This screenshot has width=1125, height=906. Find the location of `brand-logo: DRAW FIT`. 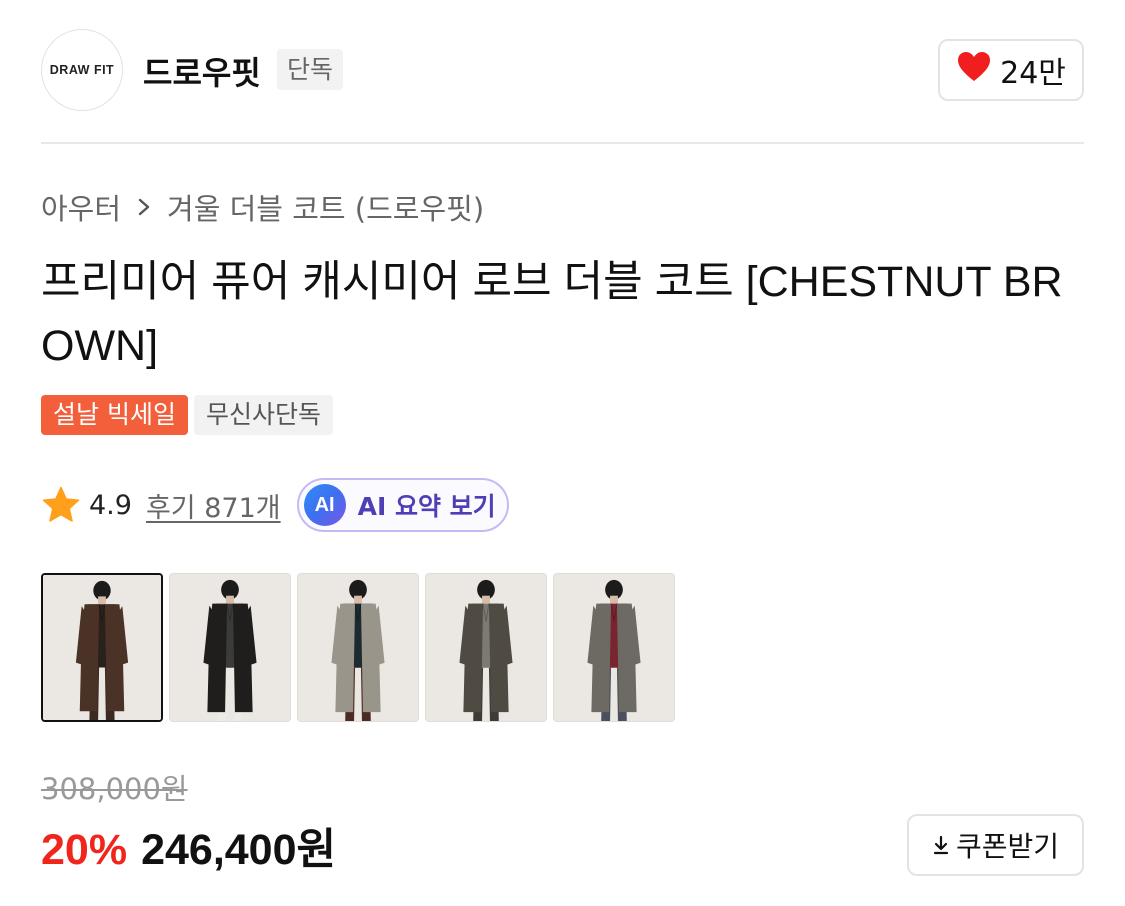

brand-logo: DRAW FIT is located at coordinates (82, 70).